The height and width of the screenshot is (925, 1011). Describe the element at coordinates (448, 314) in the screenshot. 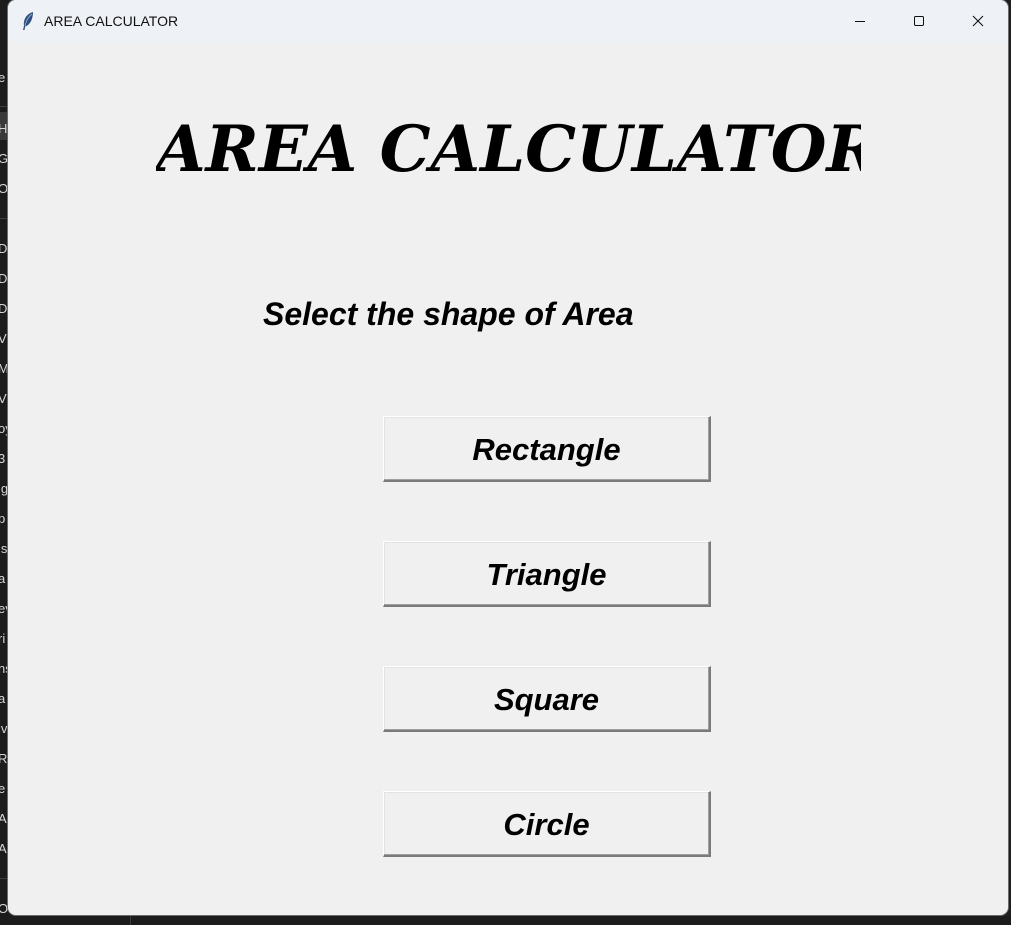

I see `shape-prompt: Select the shape of Area` at that location.